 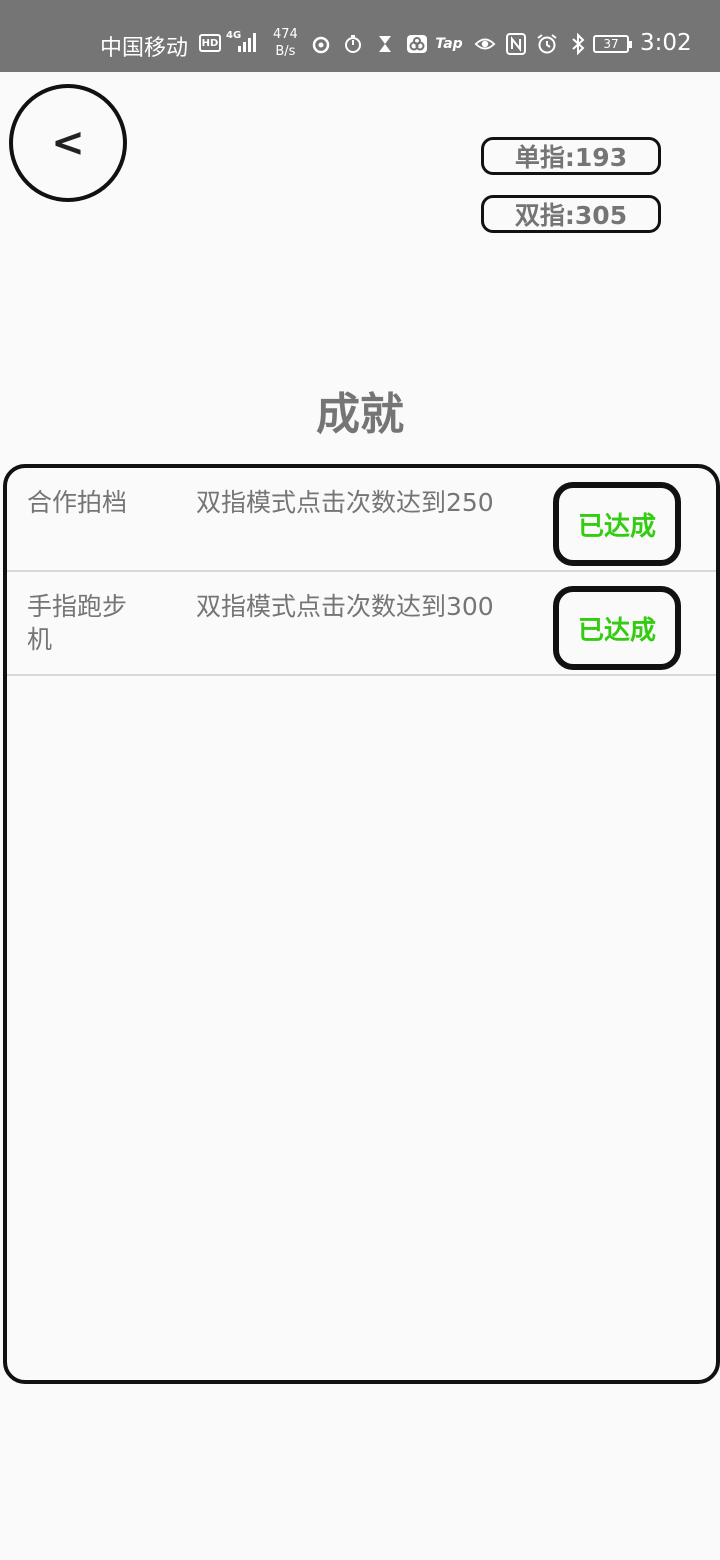 I want to click on achievement-description: 双指模式点击次数达到250, so click(x=345, y=502).